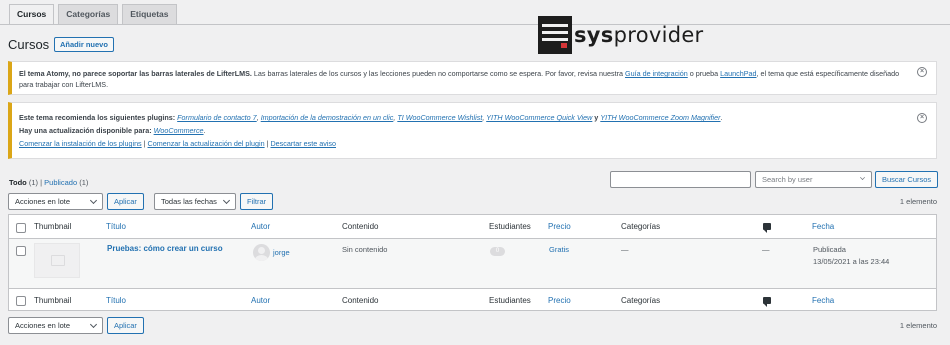 This screenshot has width=950, height=345. I want to click on search-input, so click(680, 179).